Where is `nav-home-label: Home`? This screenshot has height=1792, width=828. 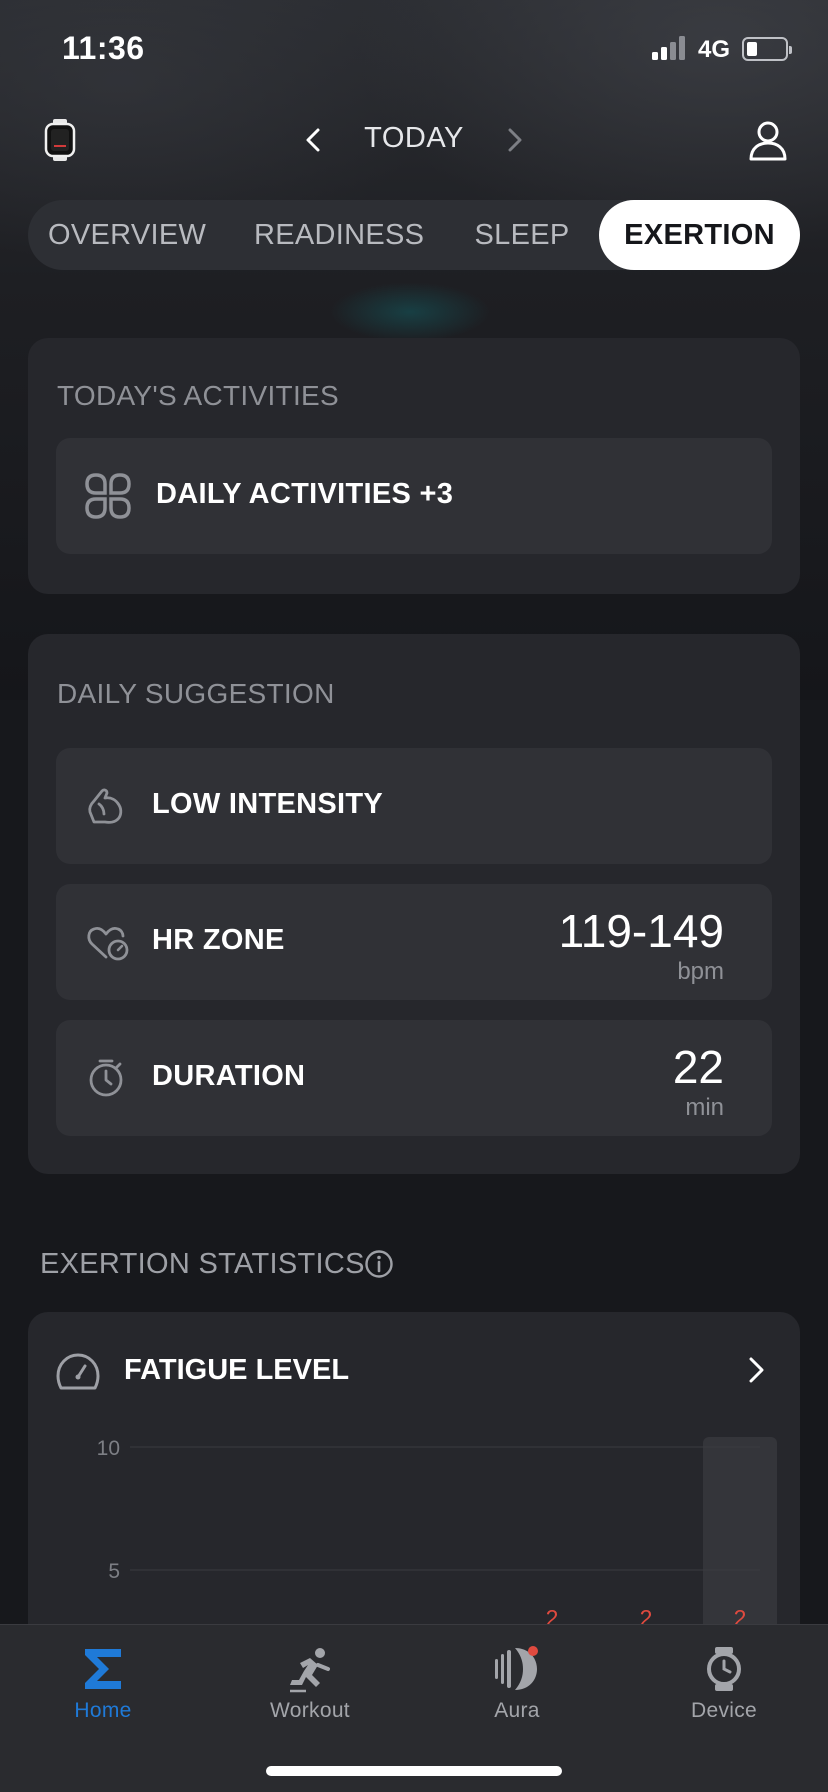 nav-home-label: Home is located at coordinates (103, 1710).